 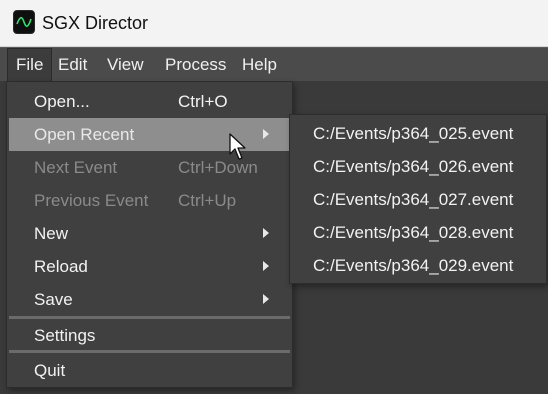 What do you see at coordinates (207, 200) in the screenshot?
I see `menu-item-shortcut: Ctrl+Up` at bounding box center [207, 200].